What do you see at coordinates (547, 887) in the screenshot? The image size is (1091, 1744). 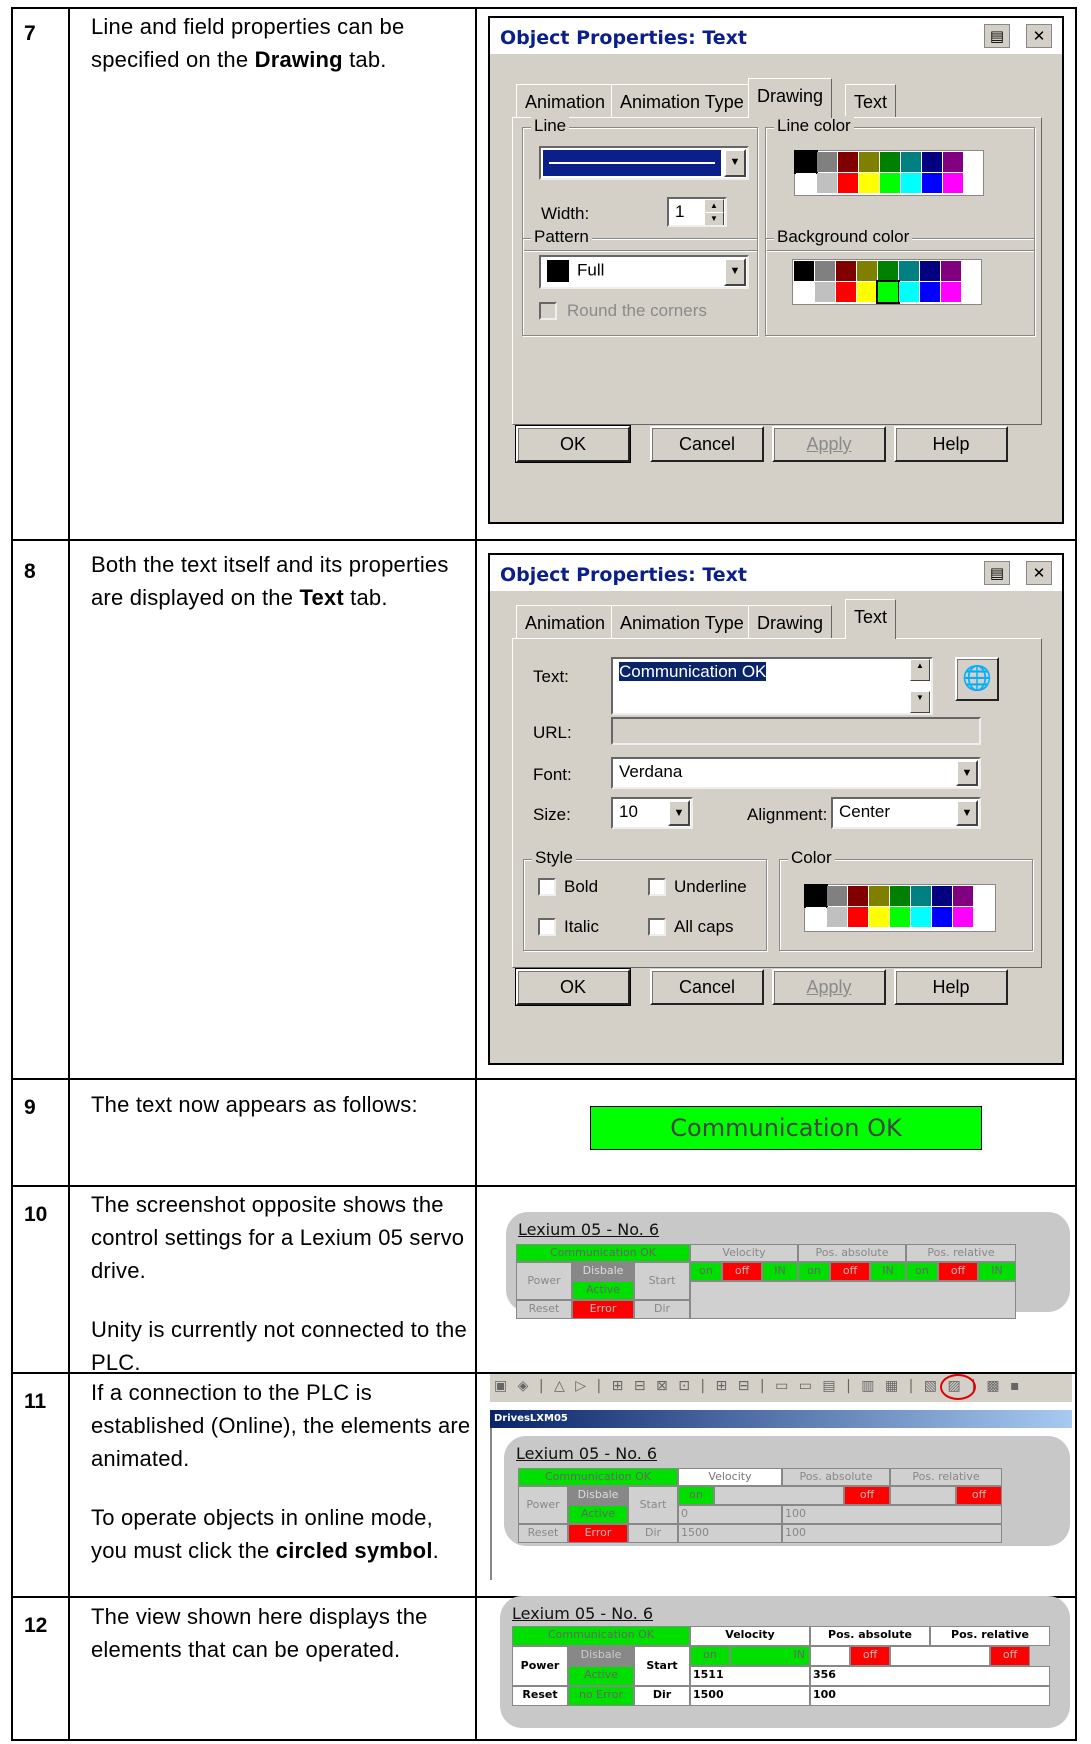 I see `bold-checkbox` at bounding box center [547, 887].